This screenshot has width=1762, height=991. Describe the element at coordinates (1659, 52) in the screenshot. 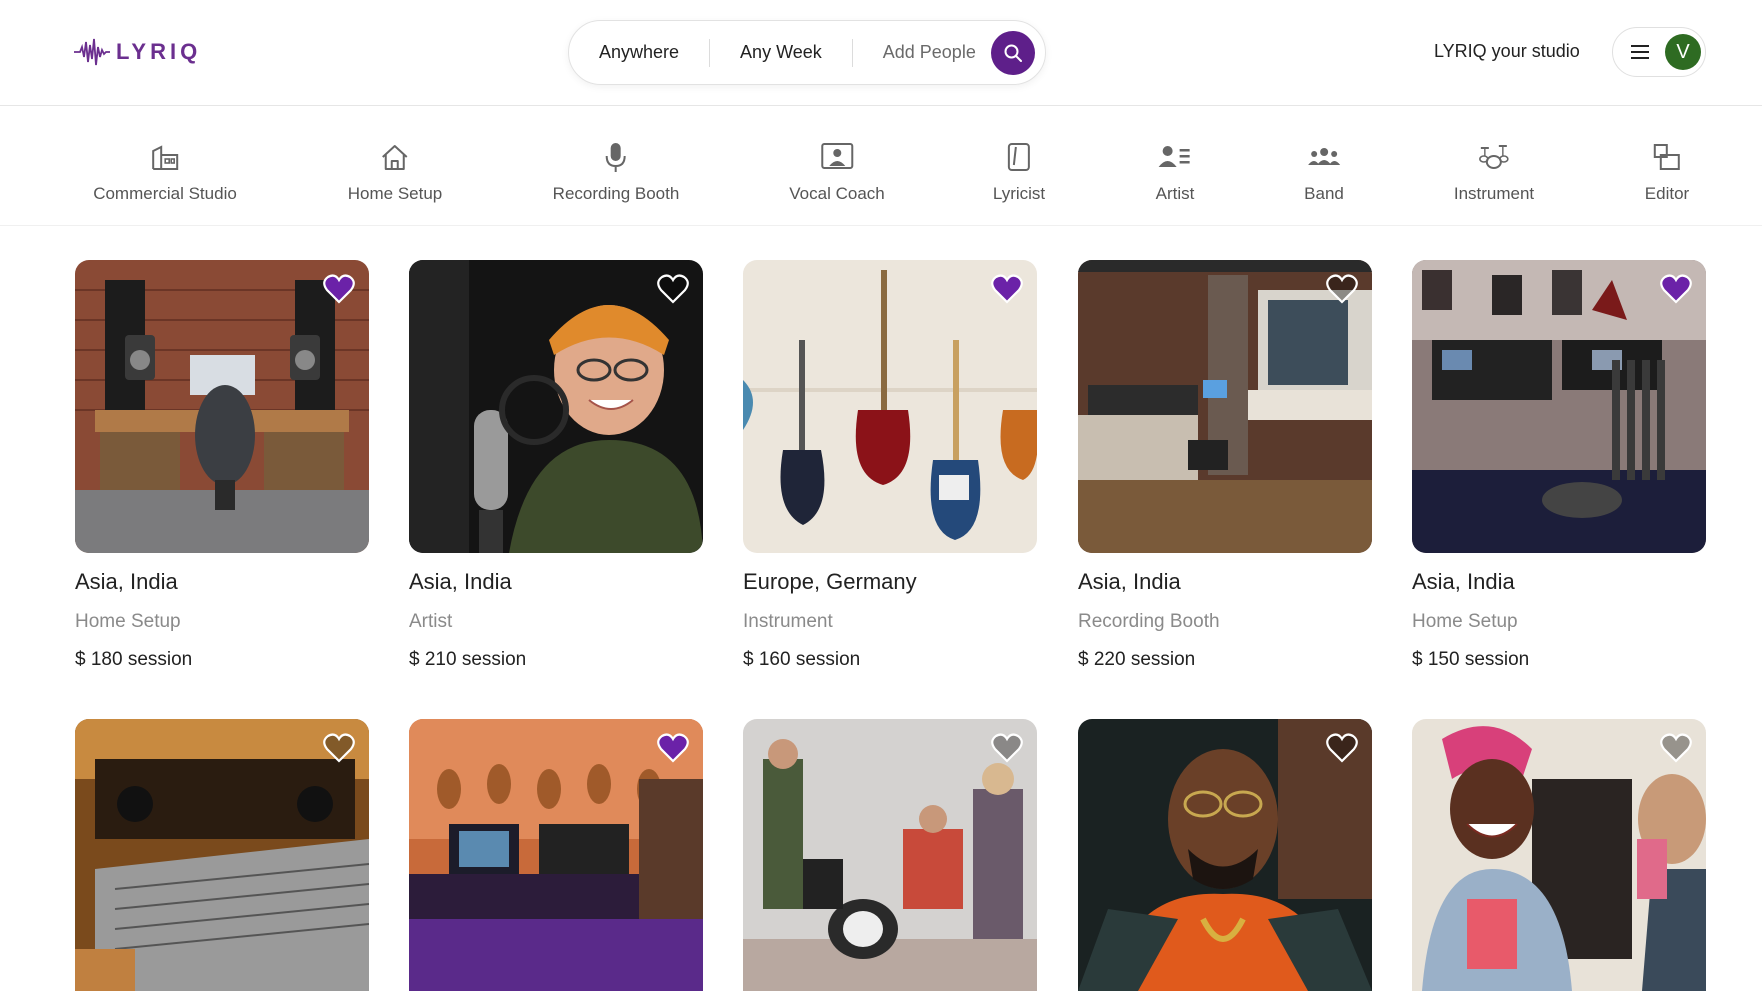

I see `user-menu-button: V` at that location.